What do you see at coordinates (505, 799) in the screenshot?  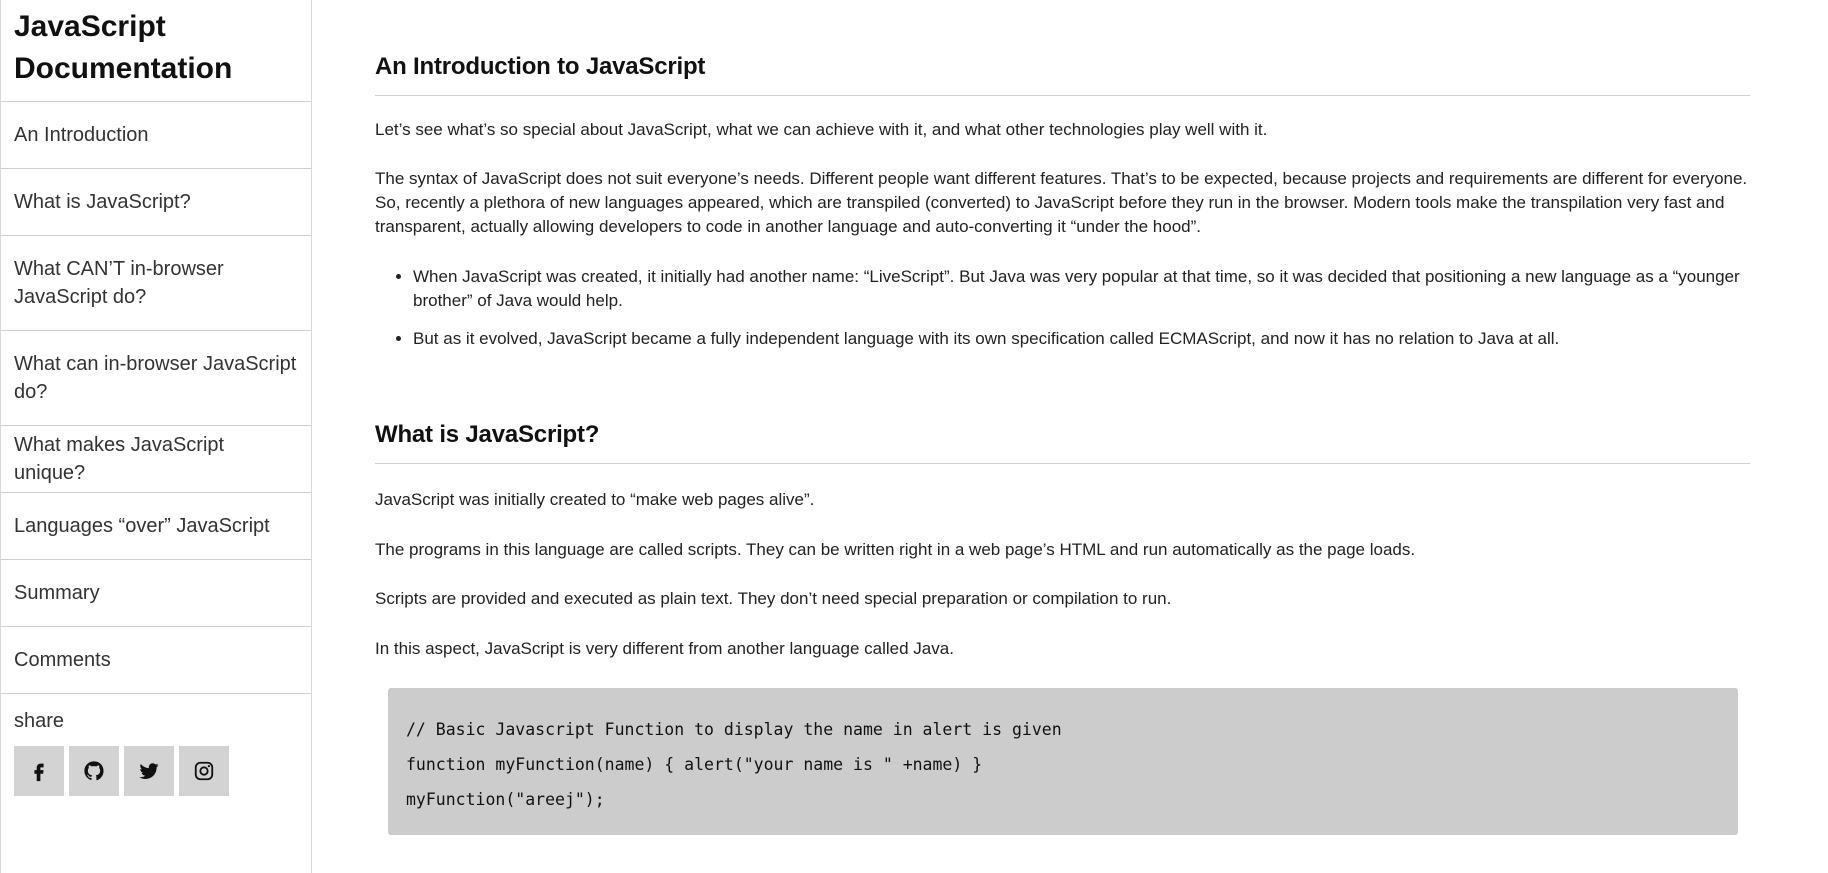 I see `code-line: myFunction("areej");` at bounding box center [505, 799].